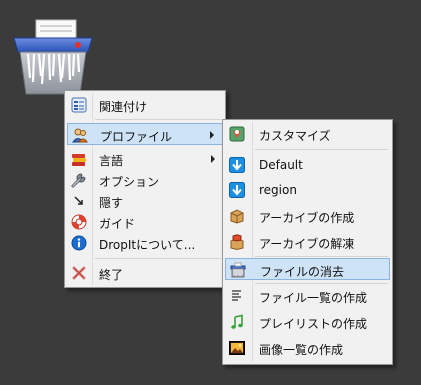 The width and height of the screenshot is (421, 385). I want to click on menu-item-label: カスタマイズ, so click(295, 136).